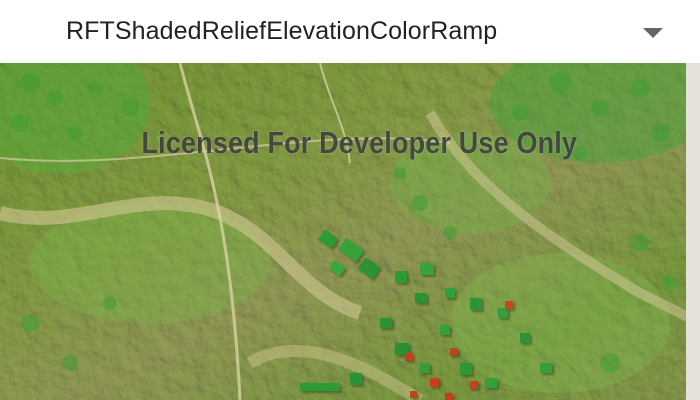  Describe the element at coordinates (359, 142) in the screenshot. I see `license-watermark: Licensed For Developer Use Only` at that location.